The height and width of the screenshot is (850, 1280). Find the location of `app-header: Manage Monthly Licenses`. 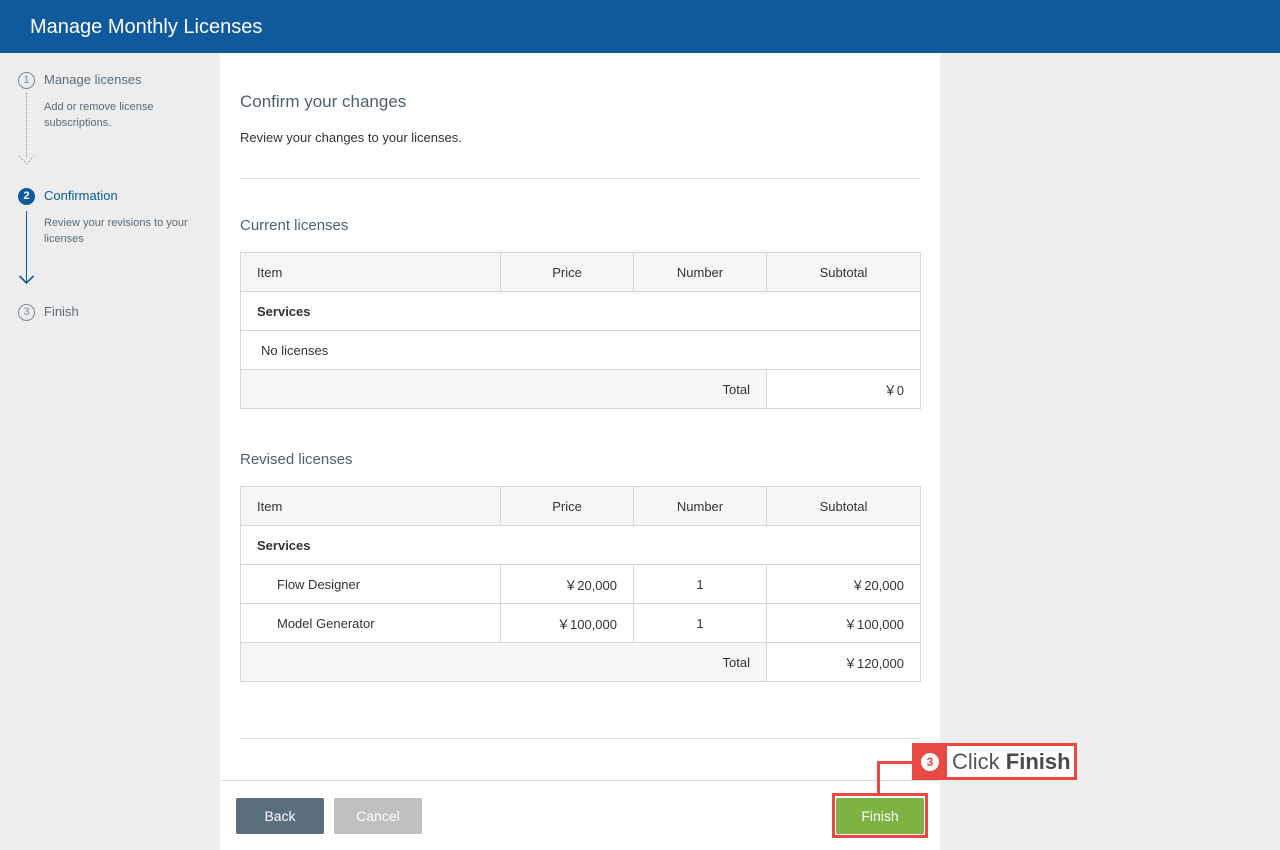

app-header: Manage Monthly Licenses is located at coordinates (640, 26).